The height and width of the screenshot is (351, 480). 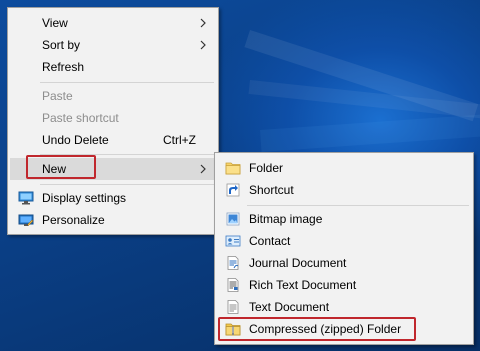 I want to click on folder-icon, so click(x=233, y=168).